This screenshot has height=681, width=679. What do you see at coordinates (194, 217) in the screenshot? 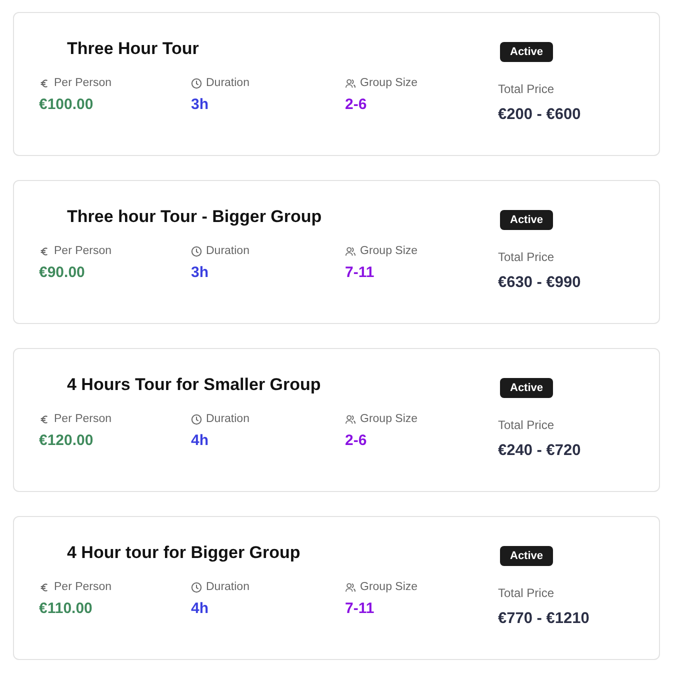
I see `tour-title: Three hour Tour - Bigger Group` at bounding box center [194, 217].